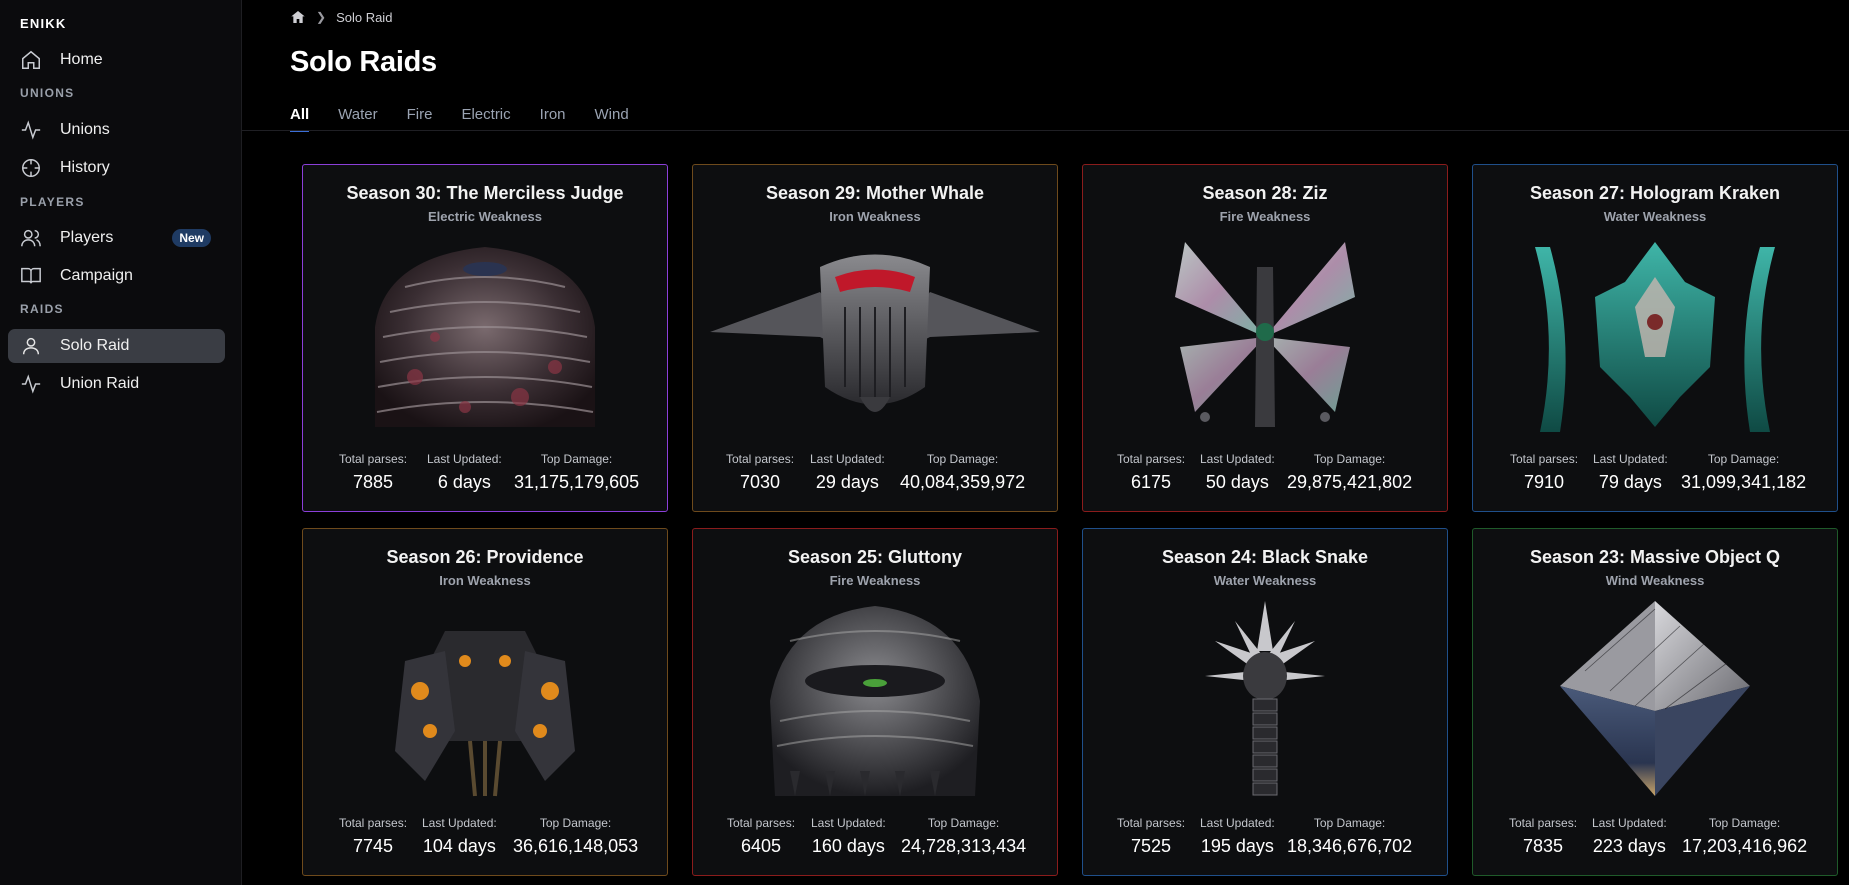 Image resolution: width=1849 pixels, height=885 pixels. I want to click on sidebar-item-campaign: Campaign, so click(116, 276).